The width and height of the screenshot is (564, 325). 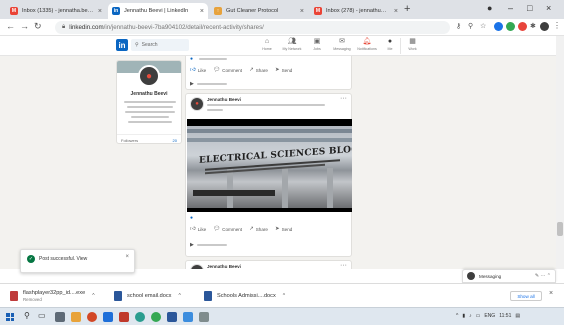 What do you see at coordinates (156, 317) in the screenshot?
I see `chrome-icon` at bounding box center [156, 317].